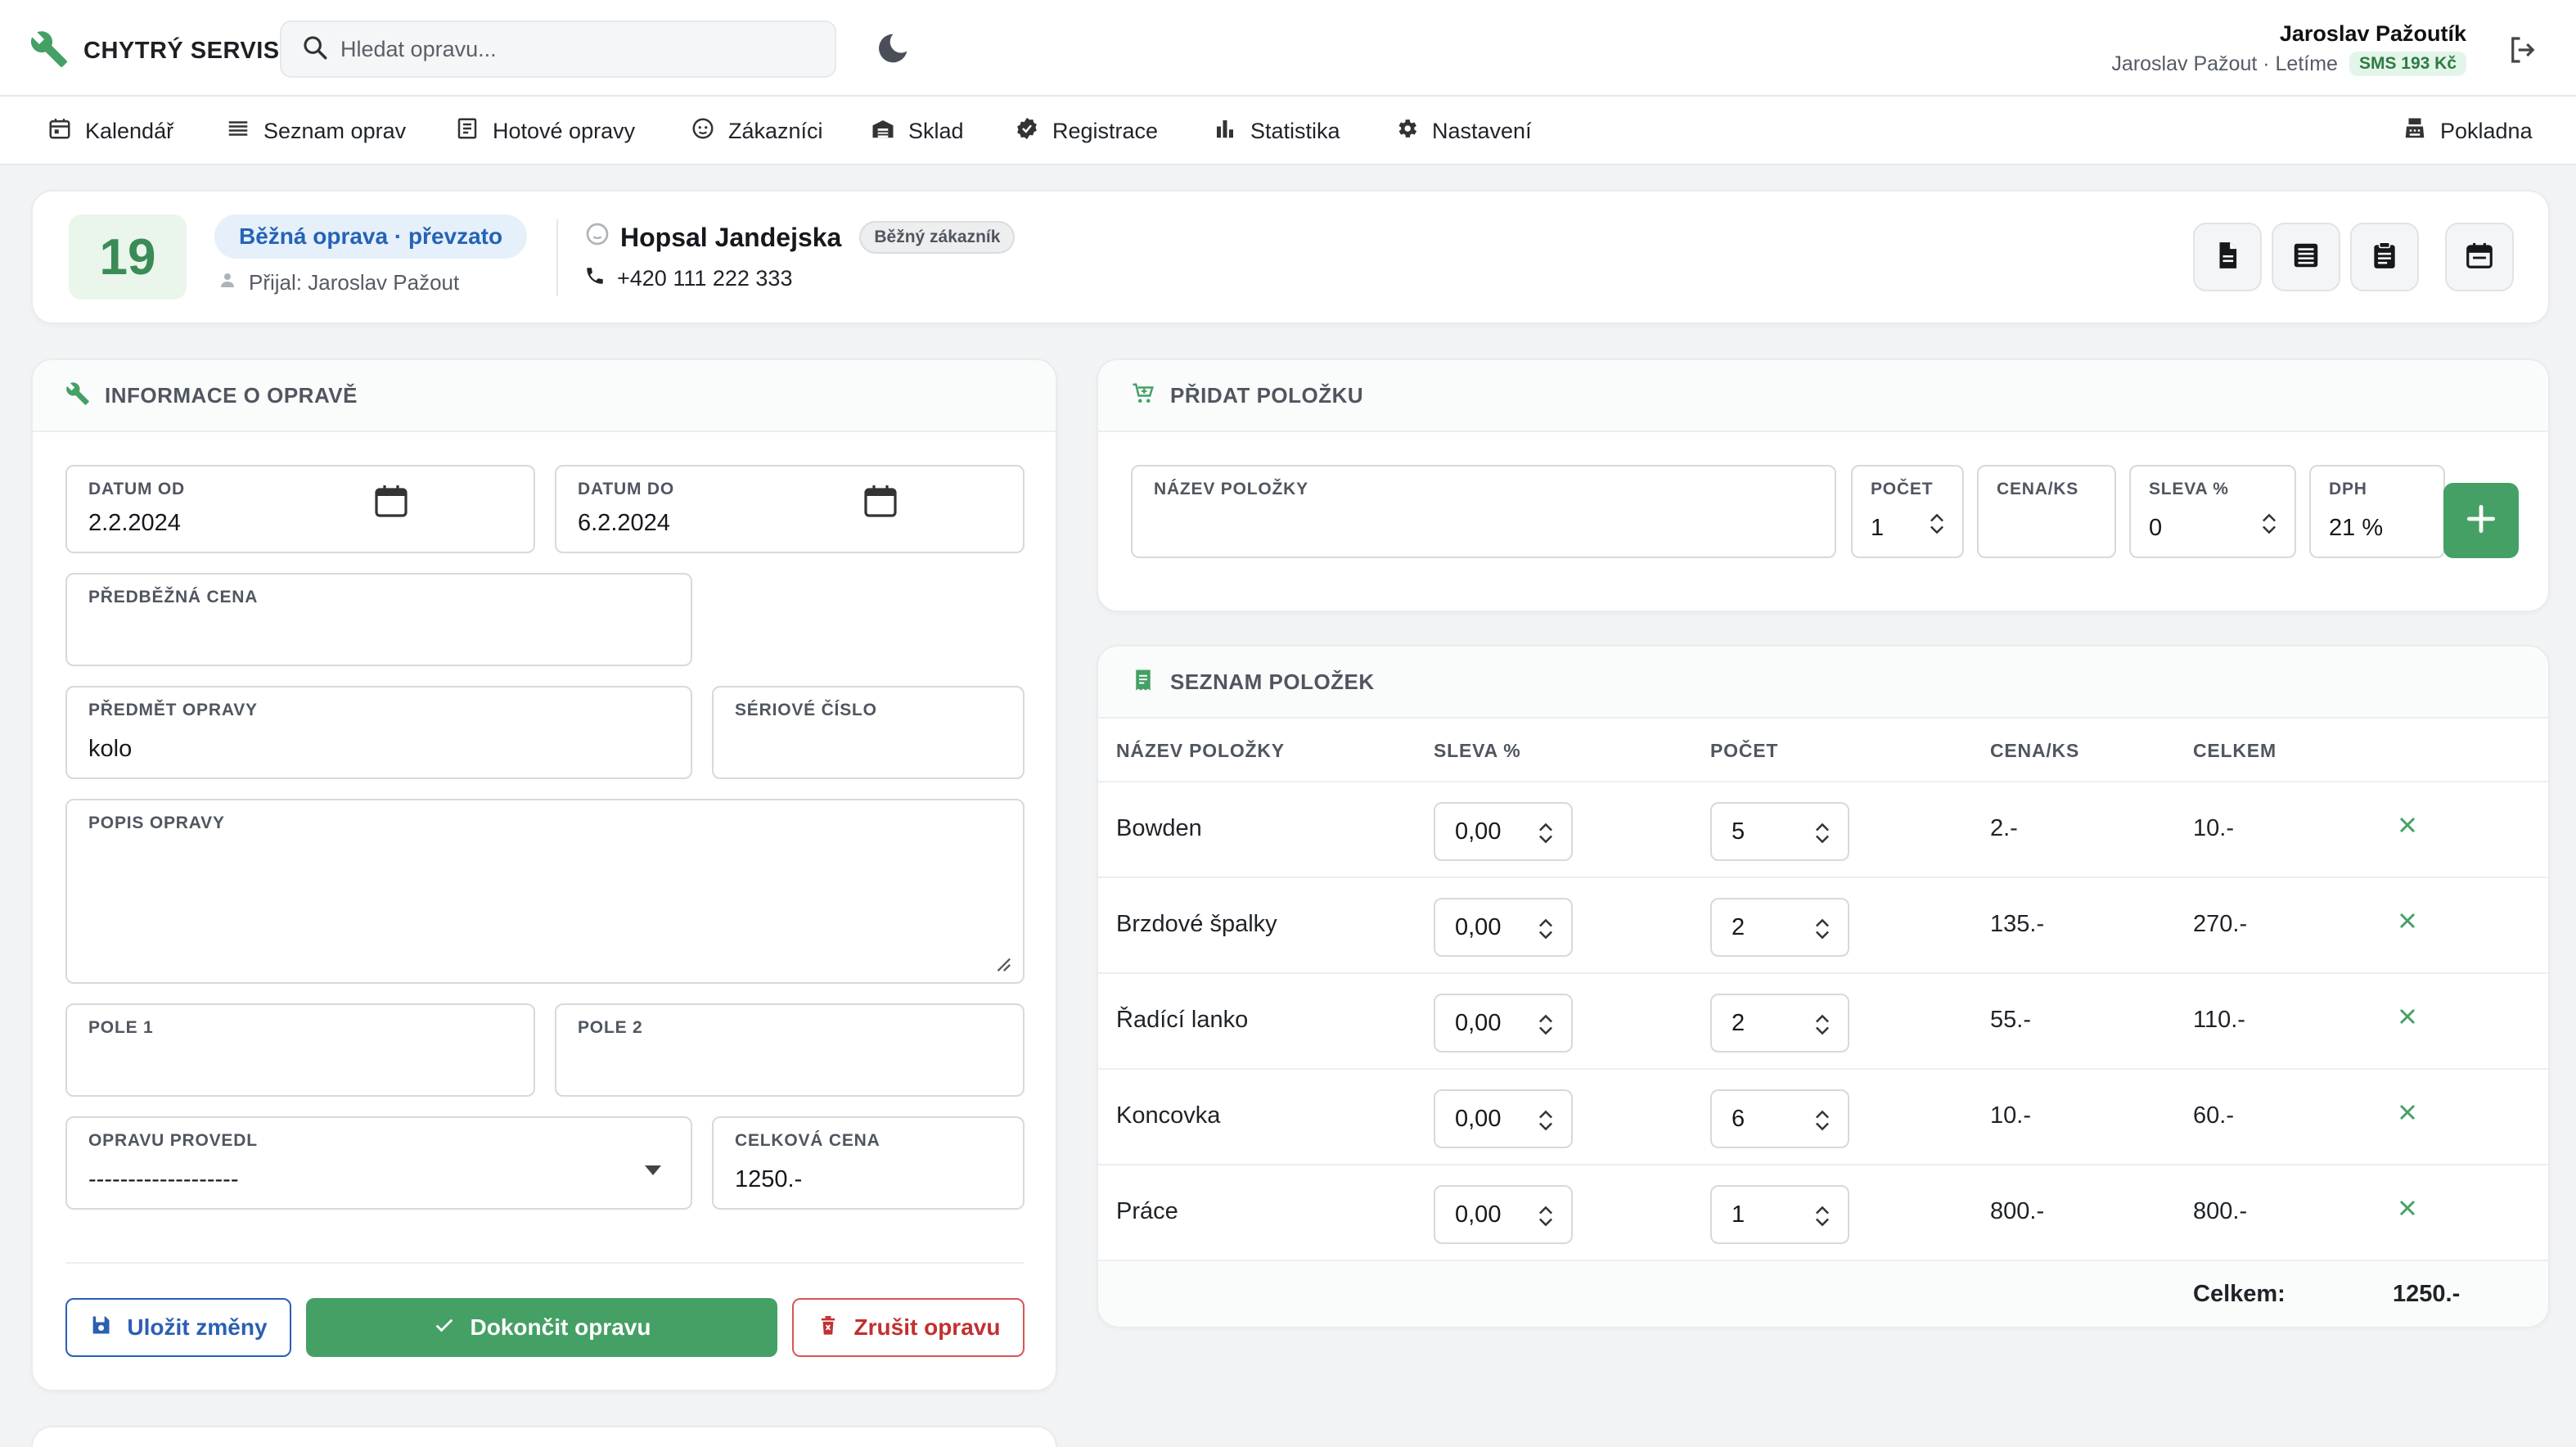 Image resolution: width=2576 pixels, height=1447 pixels. Describe the element at coordinates (2468, 131) in the screenshot. I see `nav-item-pokladna: Pokladna` at that location.